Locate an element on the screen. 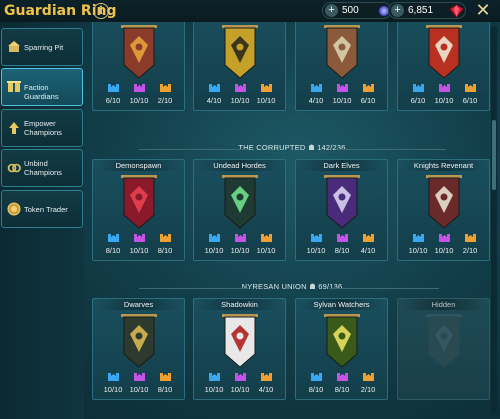 The width and height of the screenshot is (500, 419). faction-card: Shadowkin 10/10 10/10 4/10 is located at coordinates (239, 349).